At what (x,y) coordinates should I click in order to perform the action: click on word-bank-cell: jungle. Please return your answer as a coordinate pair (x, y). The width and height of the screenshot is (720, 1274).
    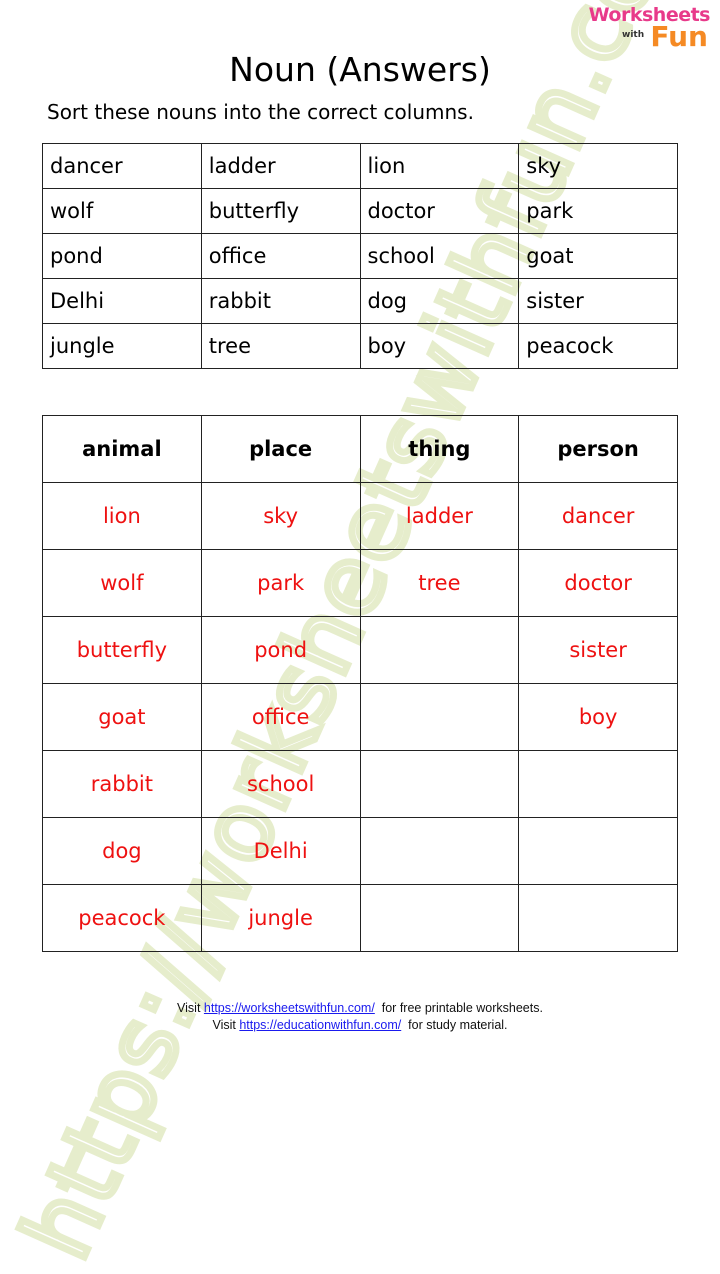
    Looking at the image, I should click on (122, 346).